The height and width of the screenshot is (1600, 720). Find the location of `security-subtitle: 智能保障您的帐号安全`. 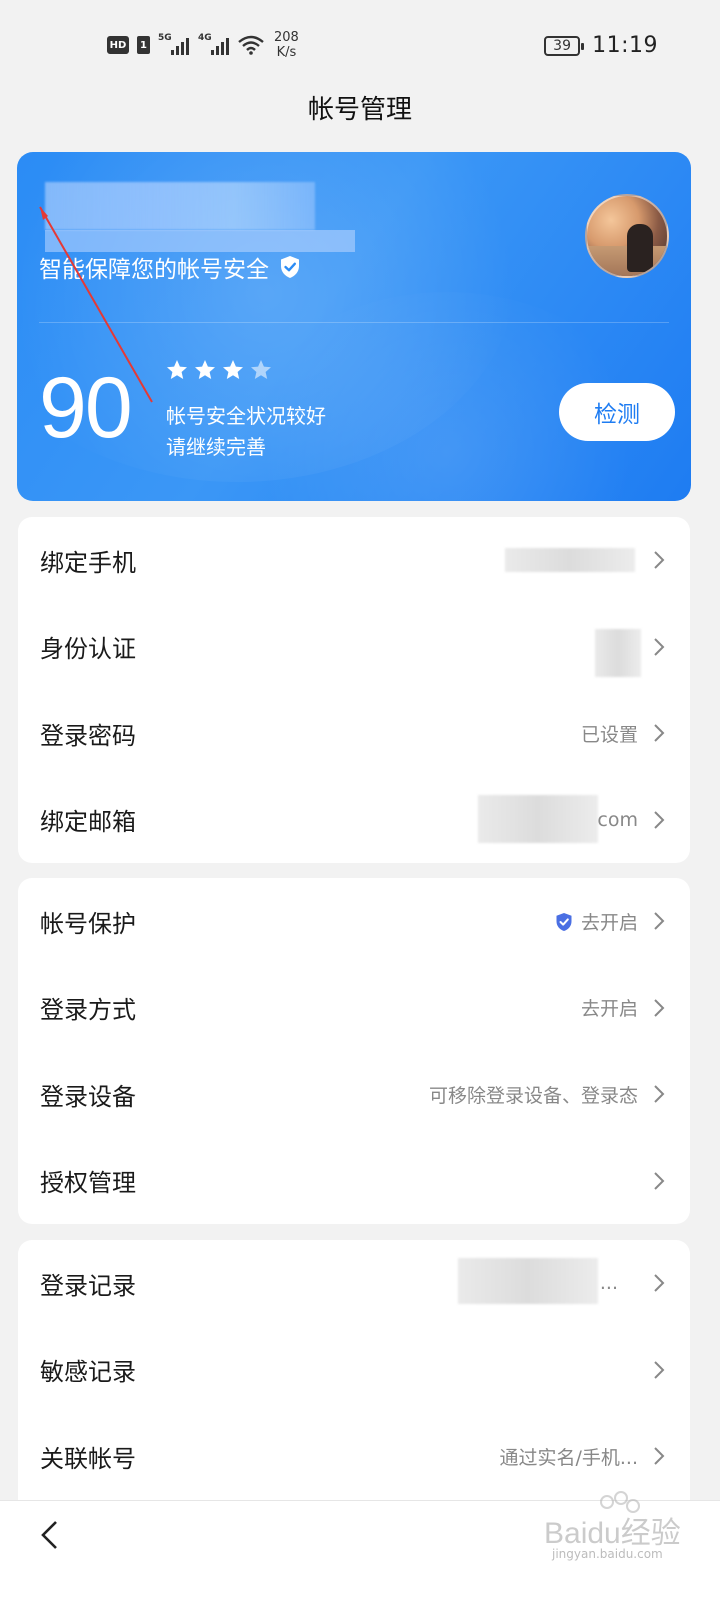

security-subtitle: 智能保障您的帐号安全 is located at coordinates (170, 267).